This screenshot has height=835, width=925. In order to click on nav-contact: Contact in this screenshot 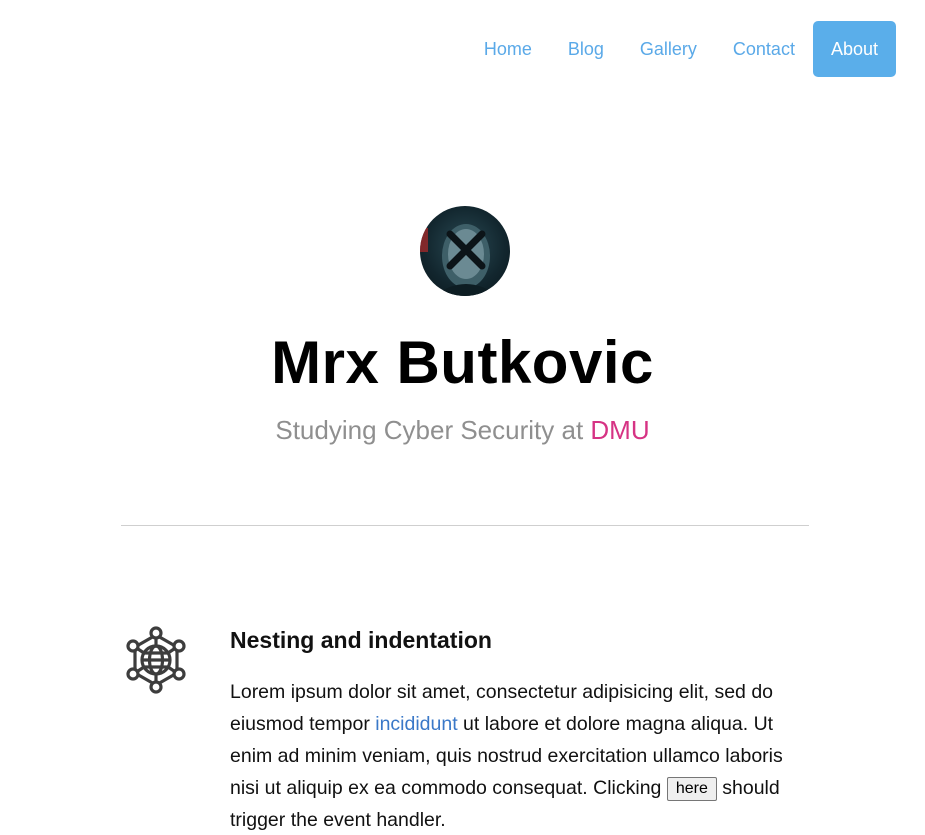, I will do `click(764, 49)`.